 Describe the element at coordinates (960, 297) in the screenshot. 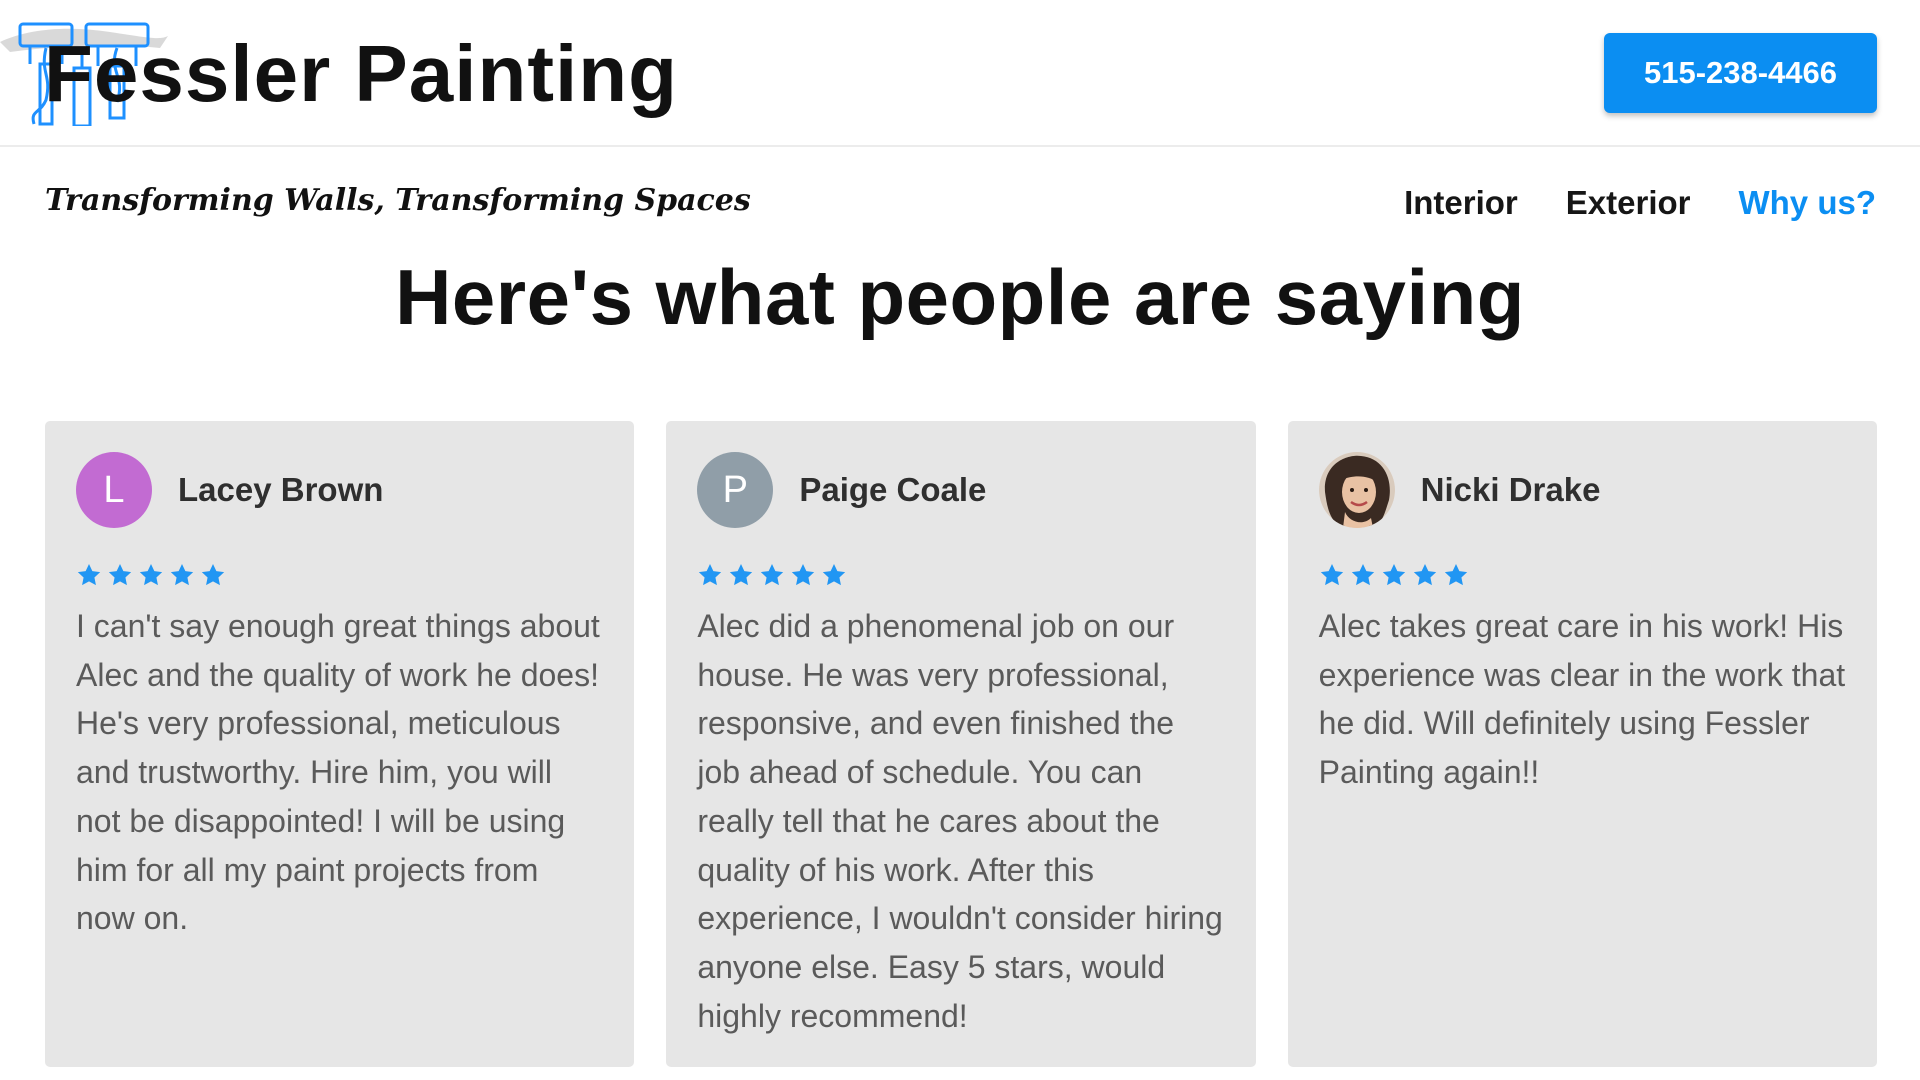

I see `section-title: Here's what people are saying` at that location.